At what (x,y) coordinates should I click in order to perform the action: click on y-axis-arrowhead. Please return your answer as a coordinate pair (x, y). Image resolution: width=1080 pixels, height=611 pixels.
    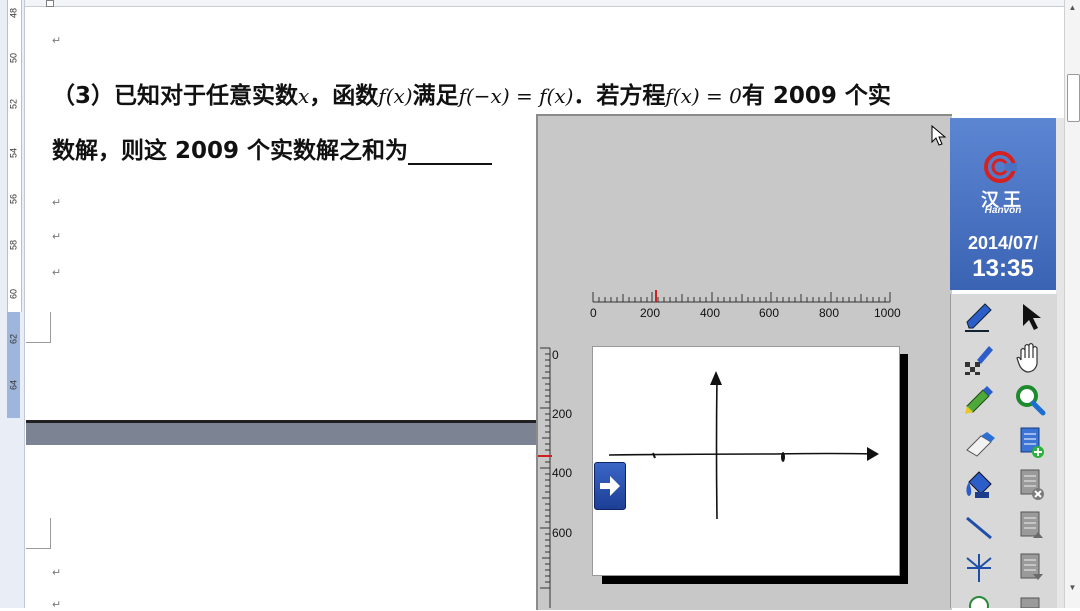
    Looking at the image, I should click on (716, 378).